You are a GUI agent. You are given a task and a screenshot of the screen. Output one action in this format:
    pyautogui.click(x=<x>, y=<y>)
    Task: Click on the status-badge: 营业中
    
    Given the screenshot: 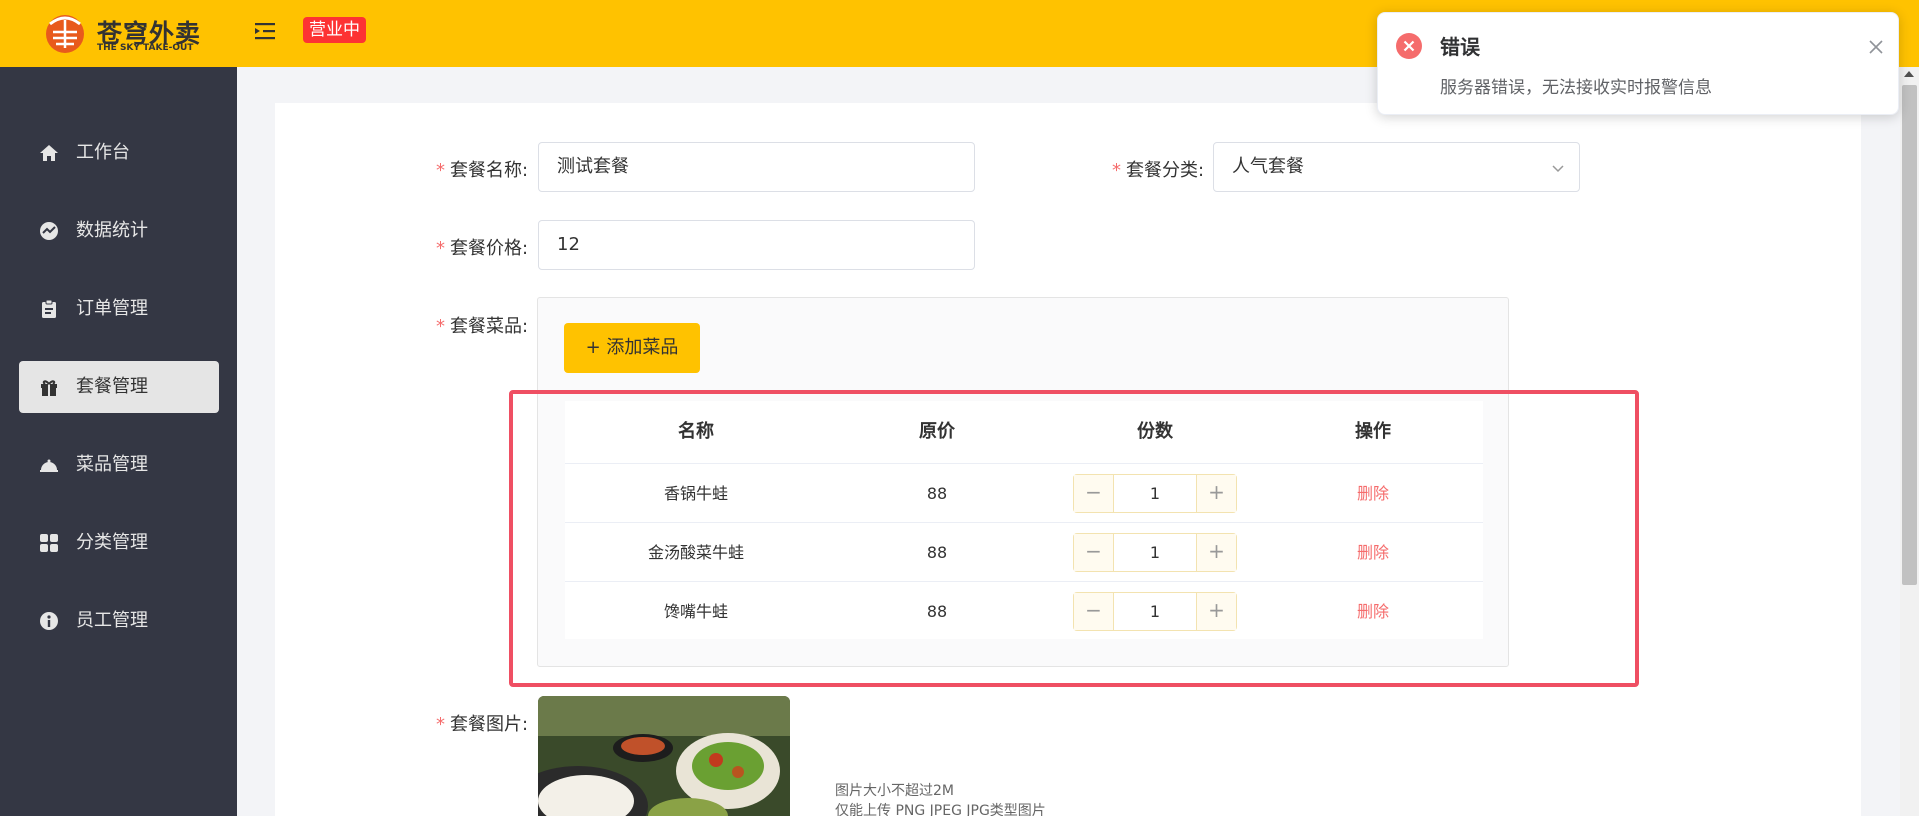 What is the action you would take?
    pyautogui.click(x=334, y=30)
    